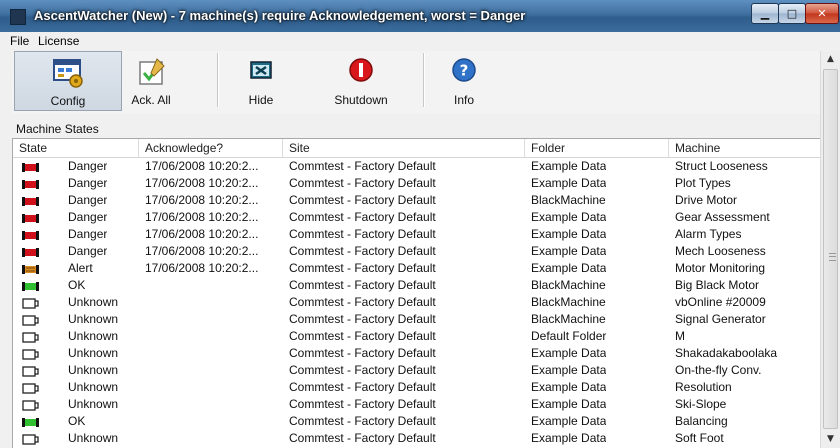  I want to click on config-button: Config, so click(68, 81).